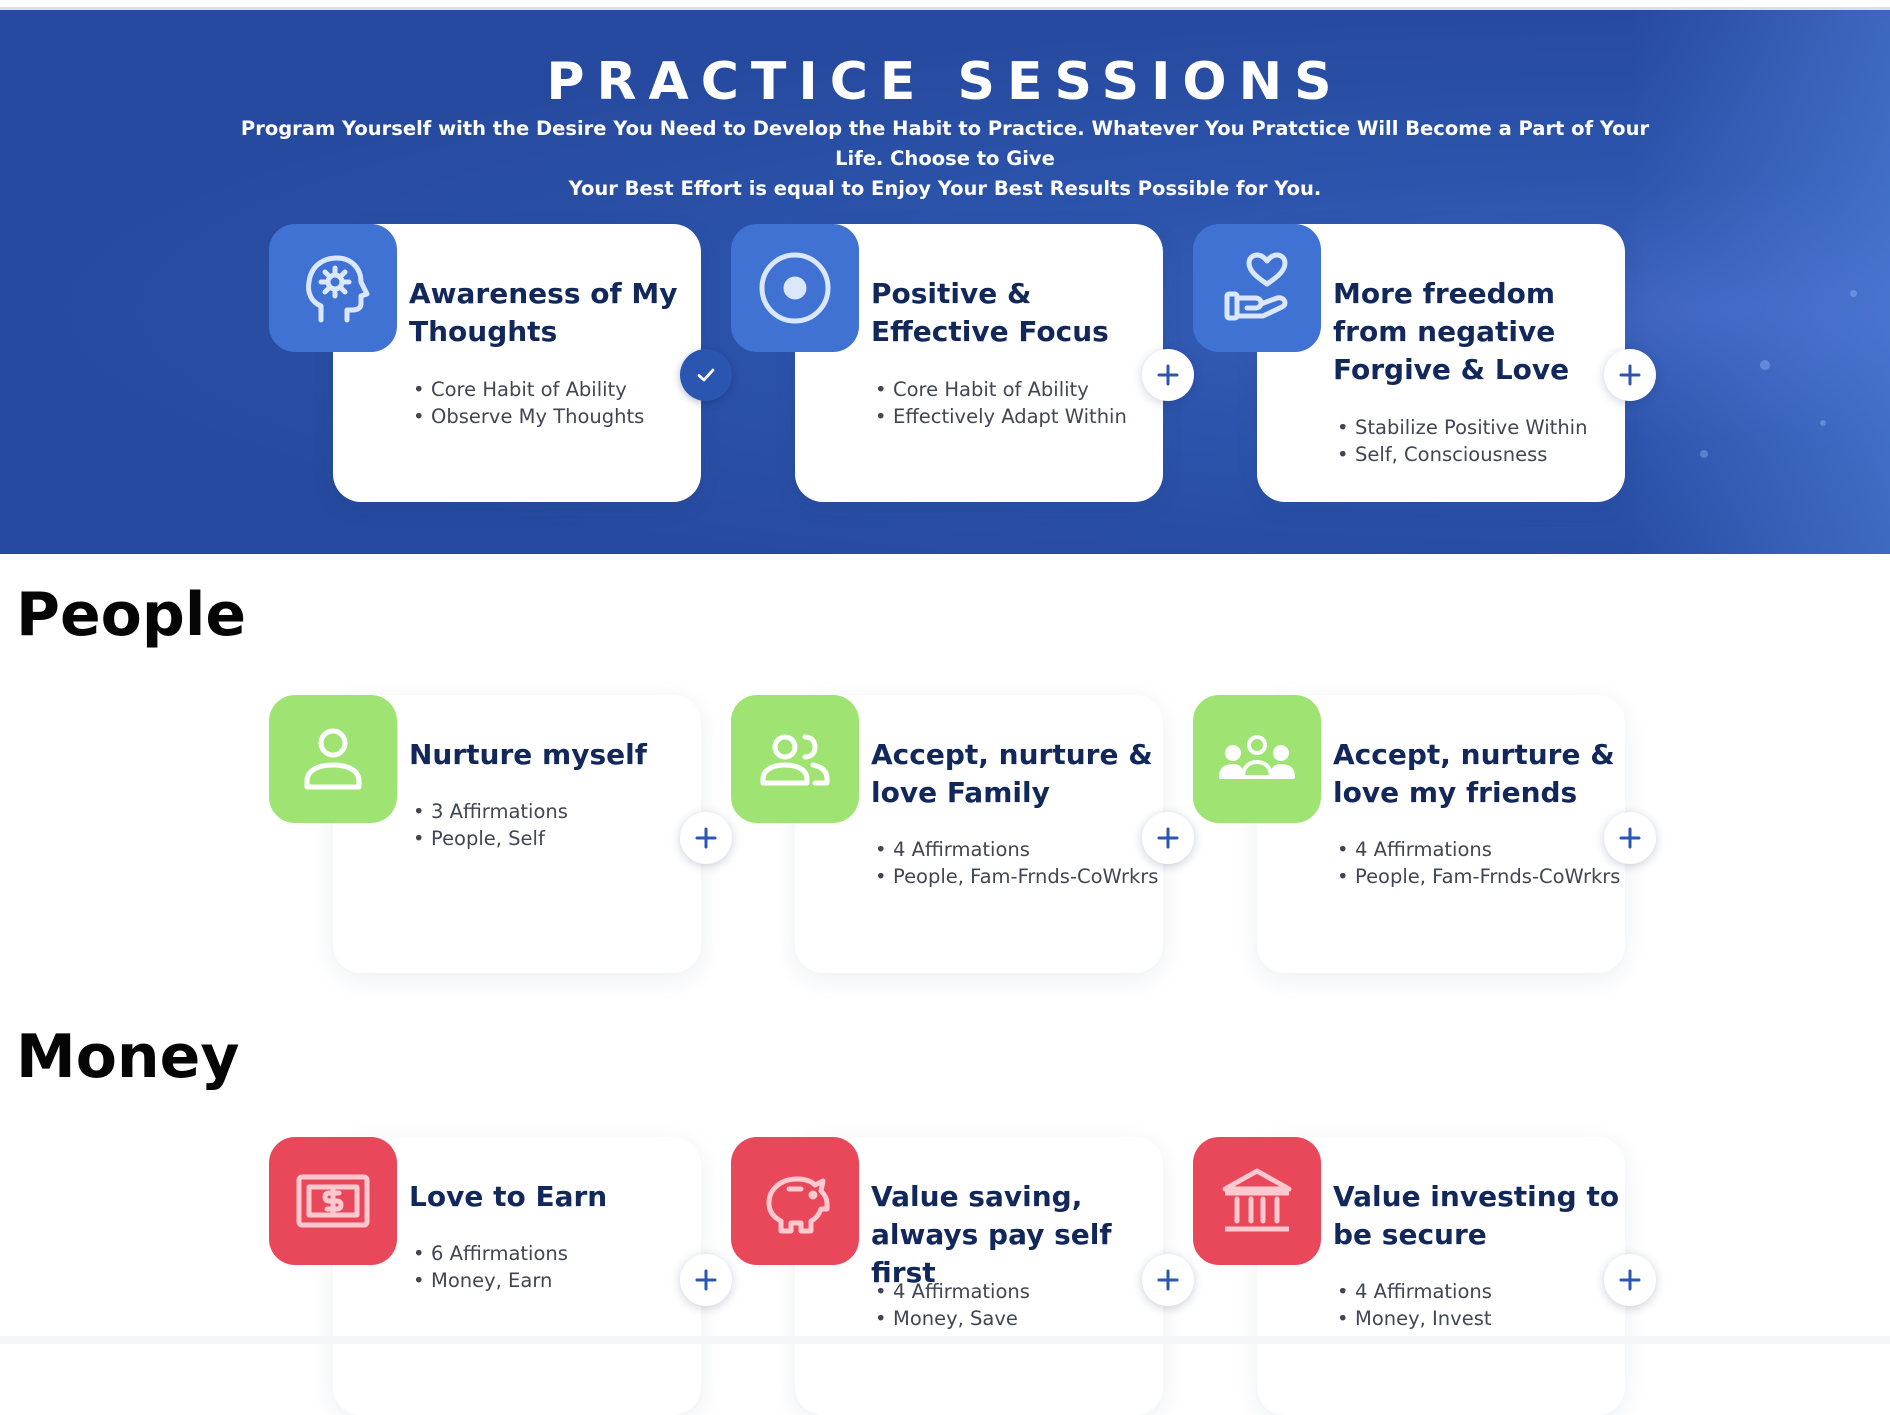  I want to click on checkmark-icon, so click(706, 375).